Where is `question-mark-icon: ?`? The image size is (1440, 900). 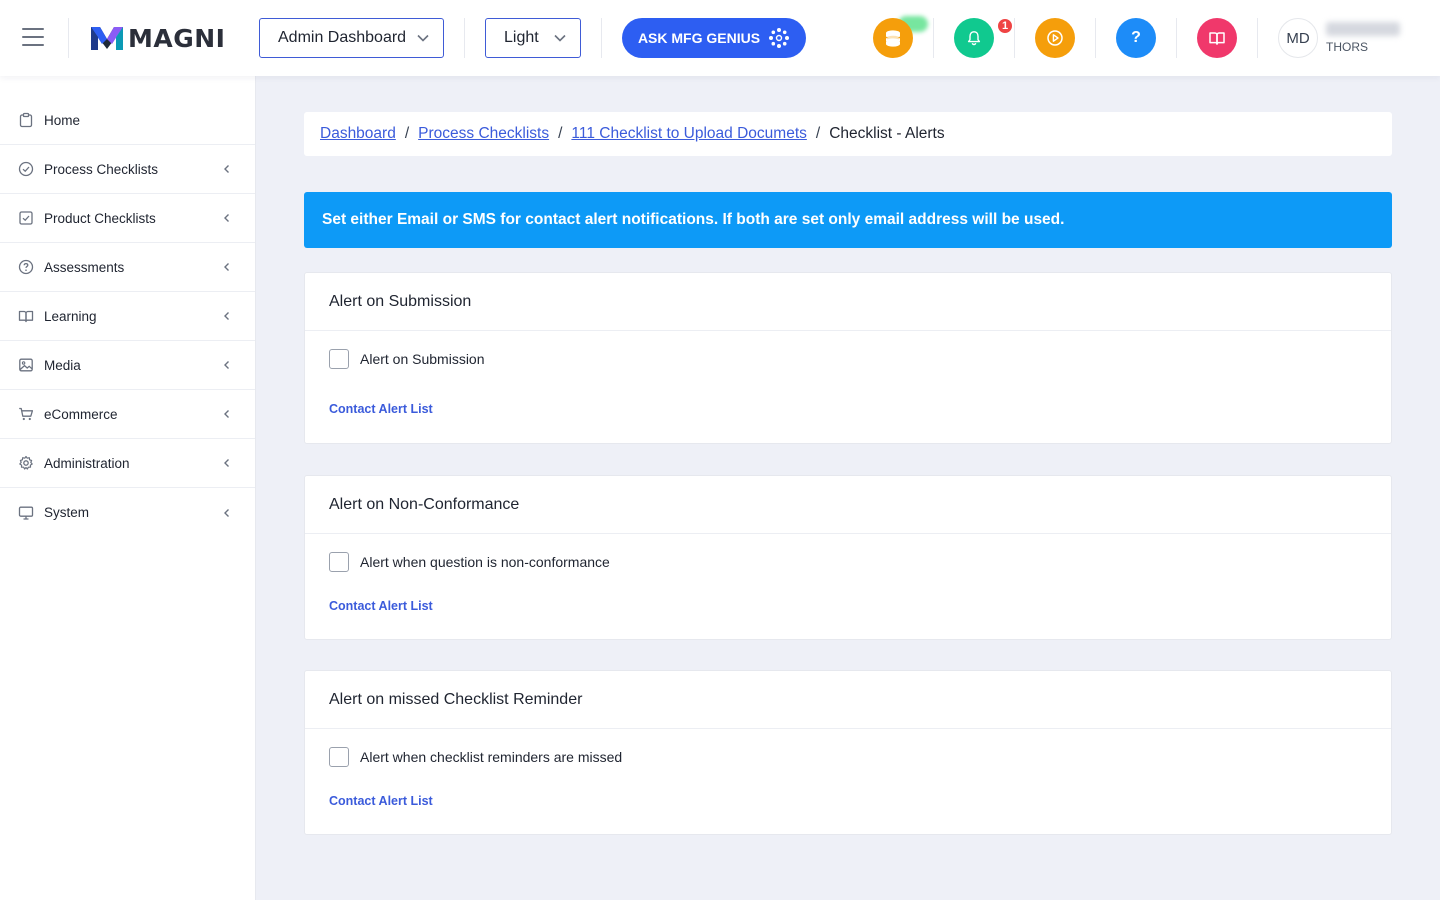
question-mark-icon: ? is located at coordinates (1136, 37).